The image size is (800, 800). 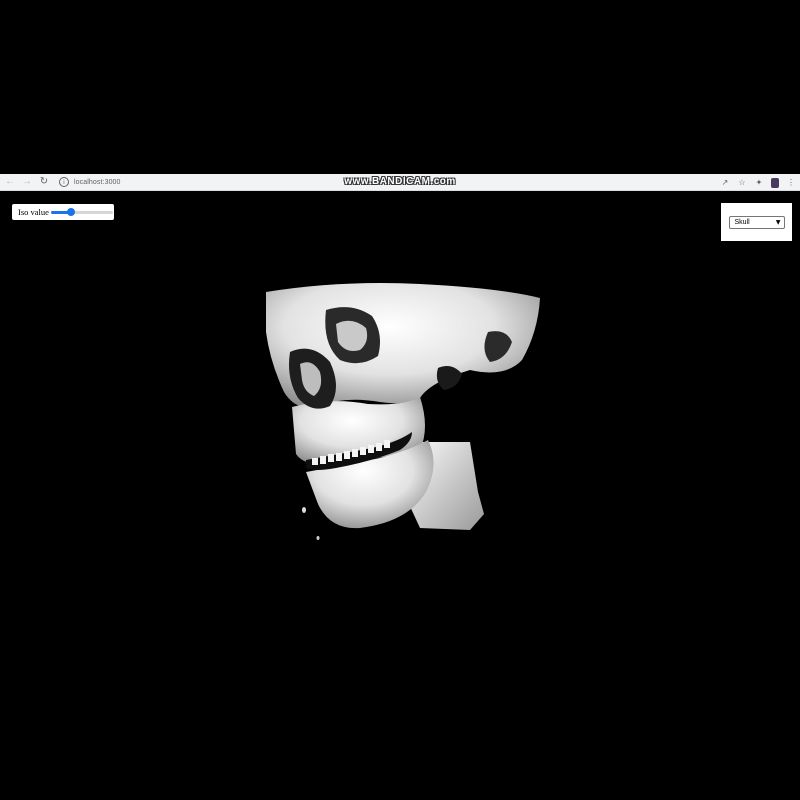 What do you see at coordinates (27, 182) in the screenshot?
I see `forward-arrow-icon: →` at bounding box center [27, 182].